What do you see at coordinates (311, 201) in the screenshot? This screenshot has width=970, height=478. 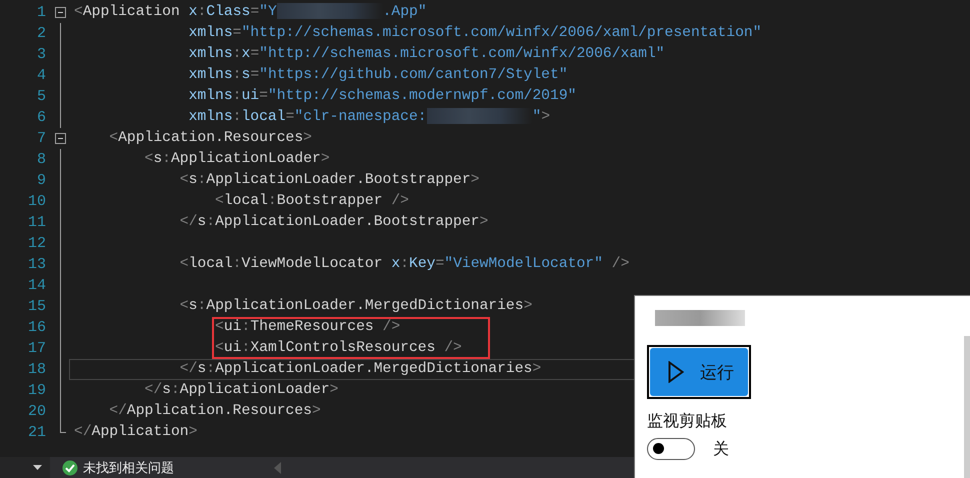 I see `code-line: <local:Bootstrapper />` at bounding box center [311, 201].